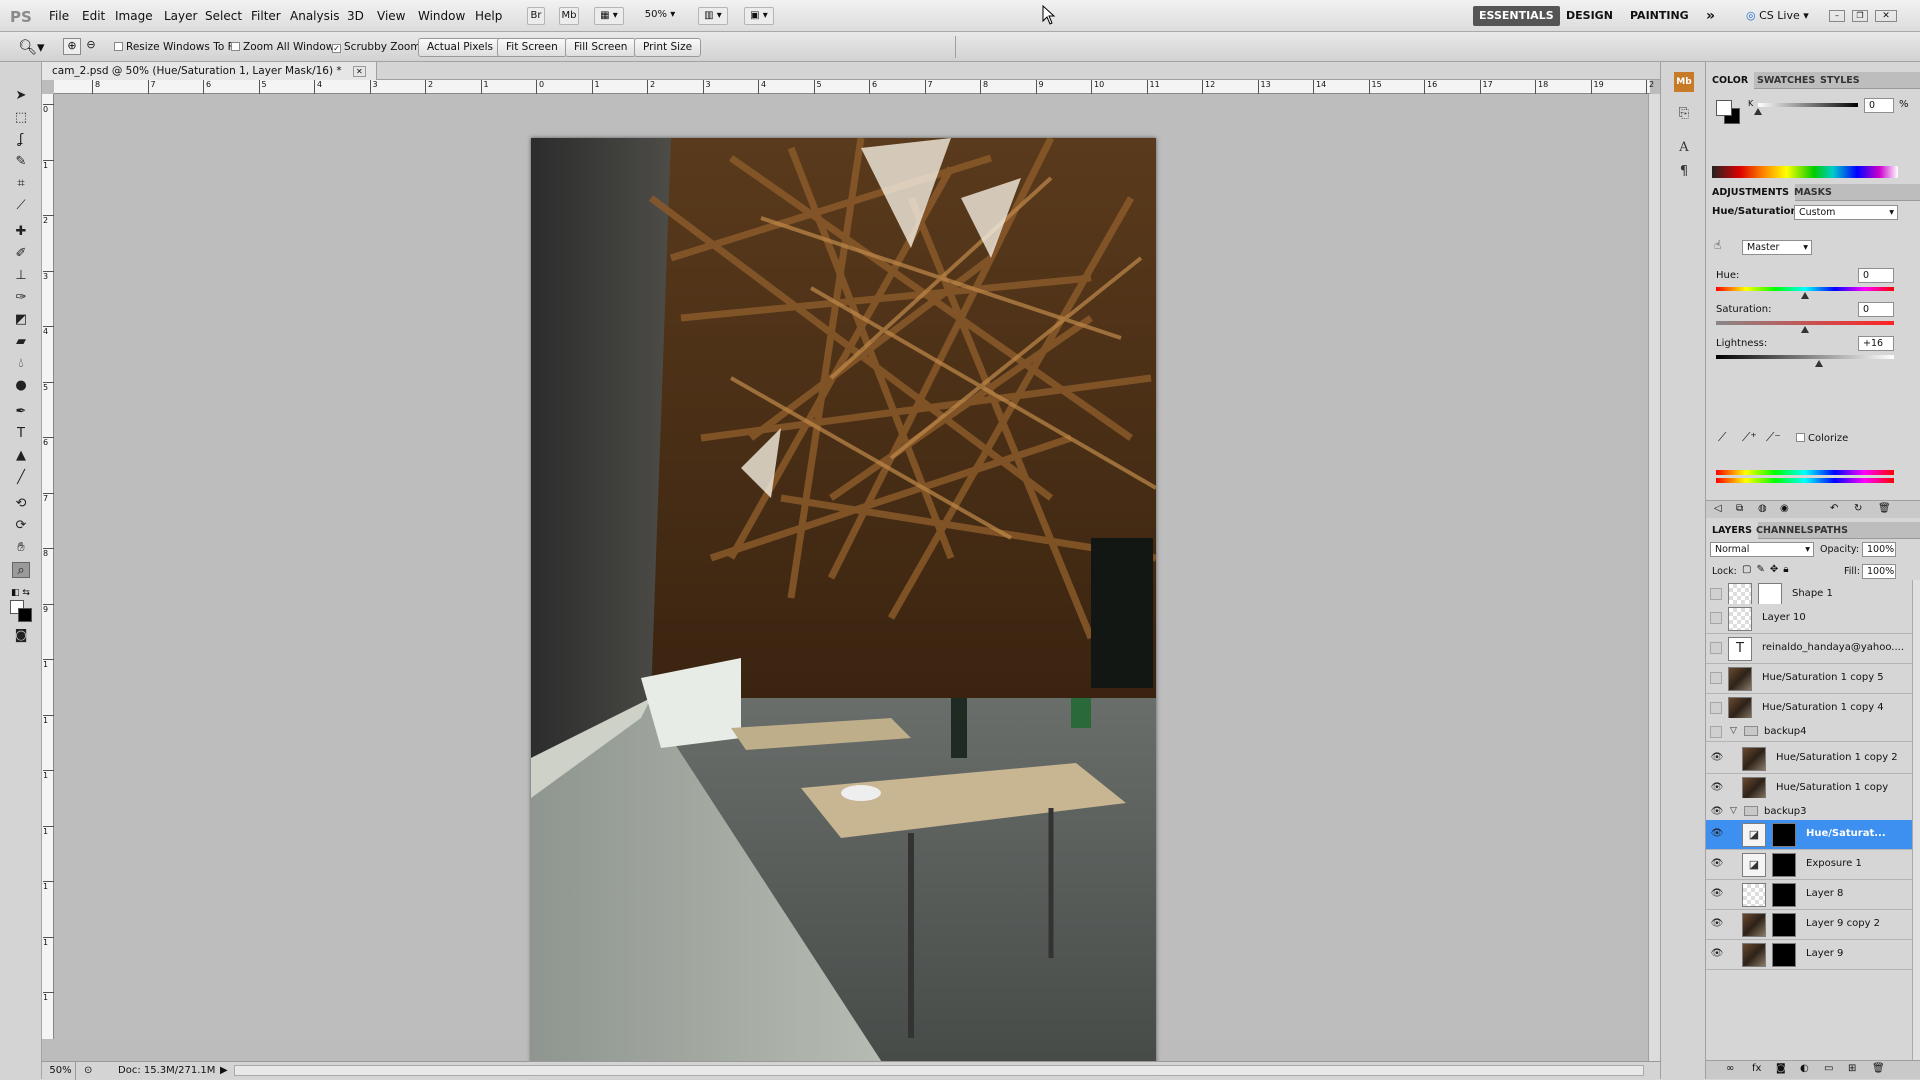  What do you see at coordinates (660, 16) in the screenshot?
I see `zoom-level-select: 50% ▾` at bounding box center [660, 16].